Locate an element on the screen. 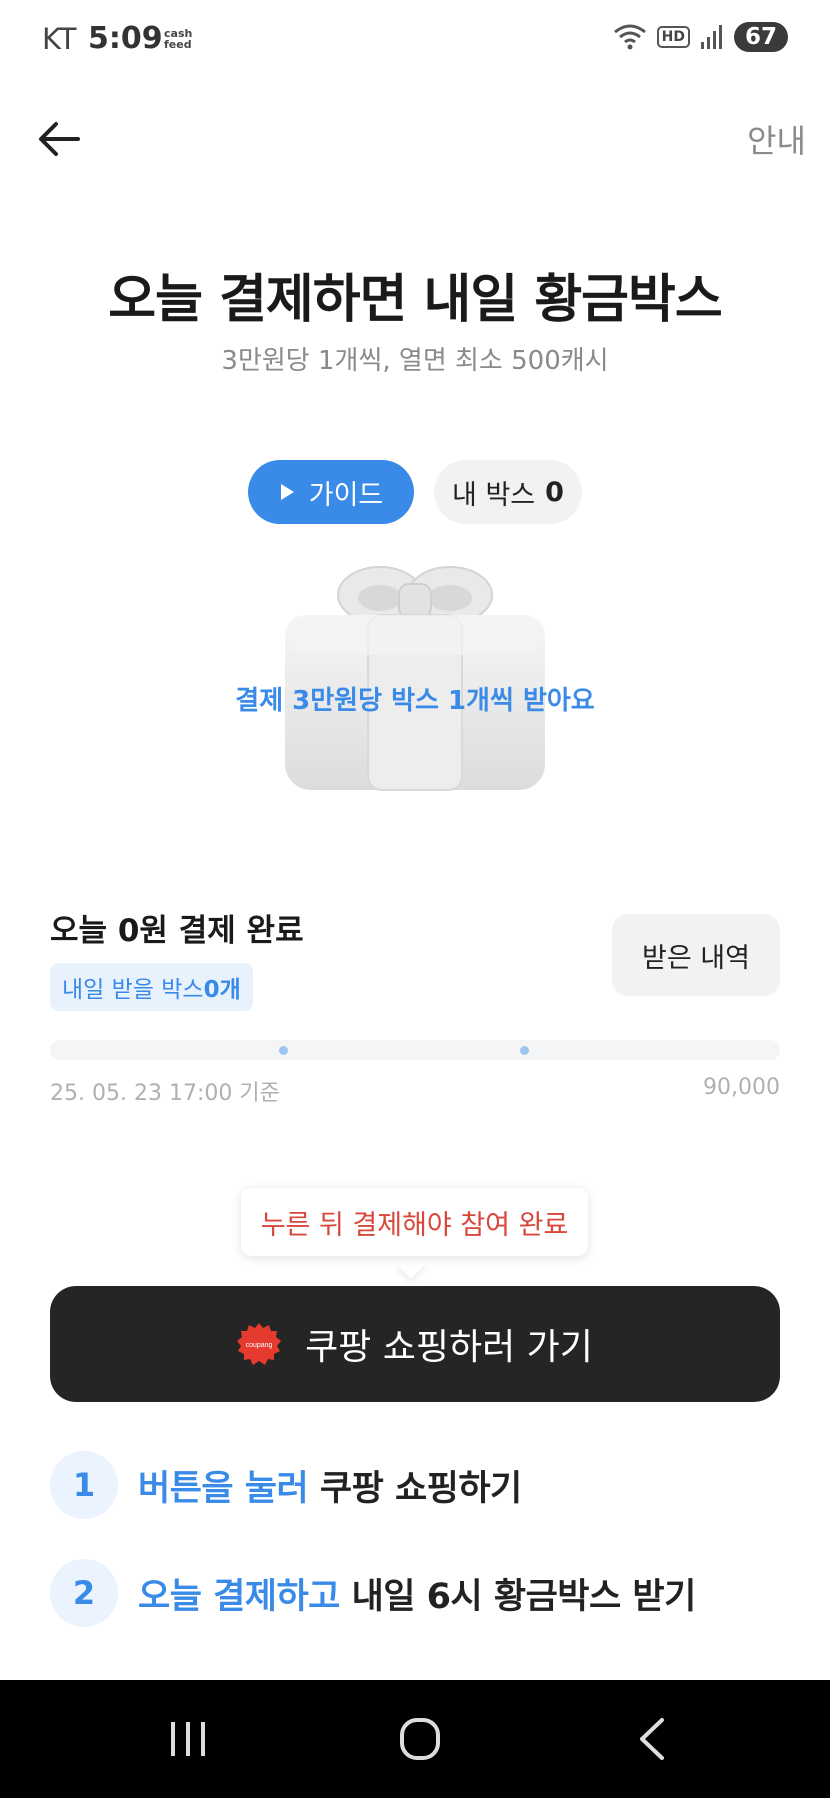 This screenshot has height=1798, width=830. status-time: 5:09 is located at coordinates (125, 38).